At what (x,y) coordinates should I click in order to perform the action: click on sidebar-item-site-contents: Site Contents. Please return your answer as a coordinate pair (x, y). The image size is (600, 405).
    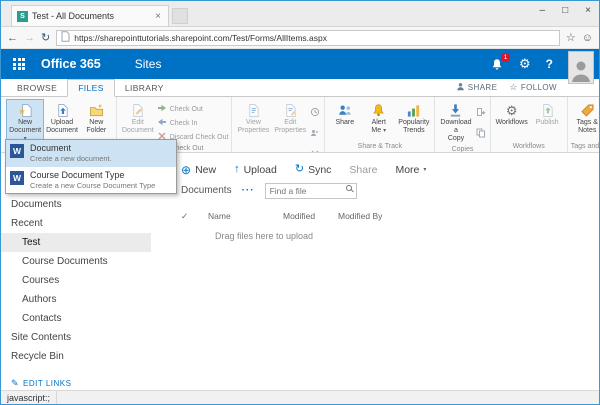
    Looking at the image, I should click on (76, 337).